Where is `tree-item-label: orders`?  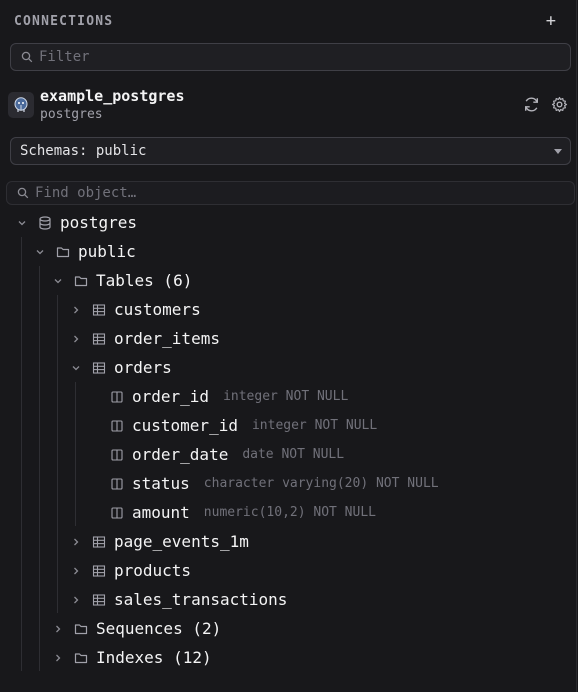 tree-item-label: orders is located at coordinates (143, 367).